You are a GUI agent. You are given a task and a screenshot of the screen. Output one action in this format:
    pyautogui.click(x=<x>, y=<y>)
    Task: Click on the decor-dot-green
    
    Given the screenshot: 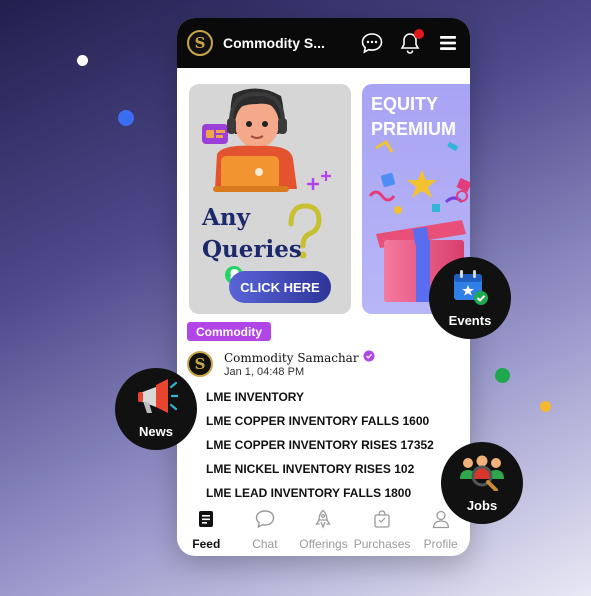 What is the action you would take?
    pyautogui.click(x=502, y=375)
    